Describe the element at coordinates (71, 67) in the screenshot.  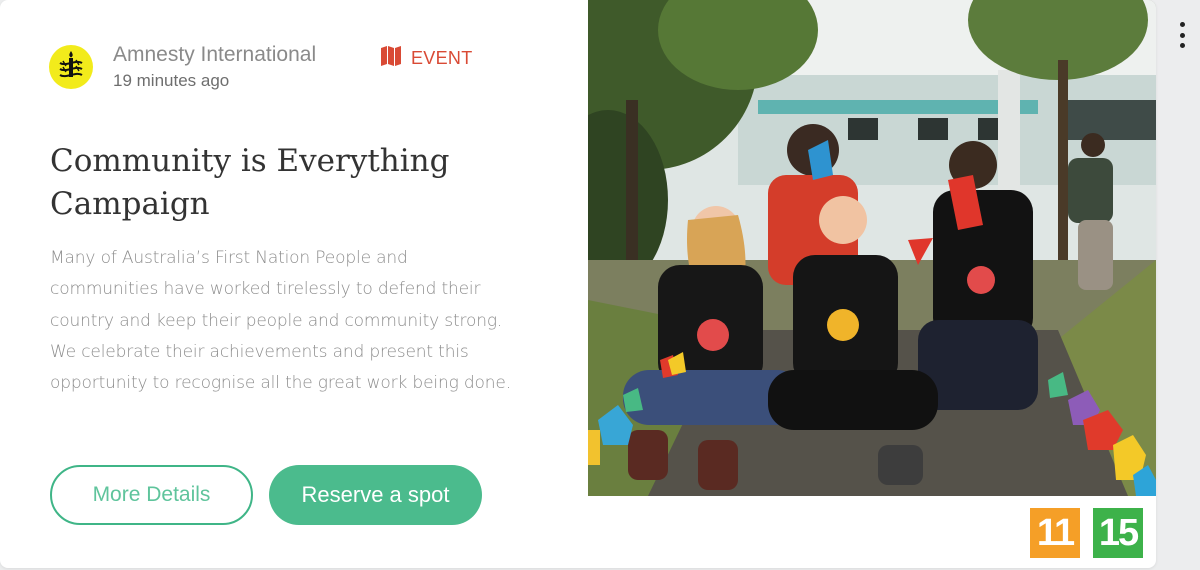
I see `amnesty-logo-icon` at that location.